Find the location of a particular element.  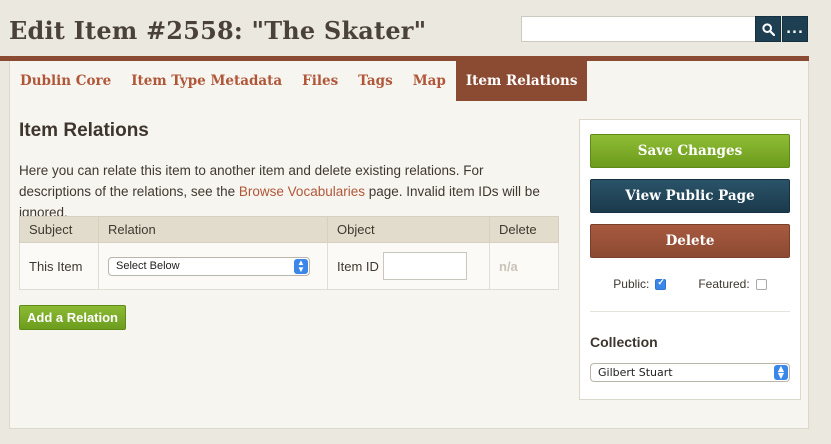

tab-map: Map is located at coordinates (429, 81).